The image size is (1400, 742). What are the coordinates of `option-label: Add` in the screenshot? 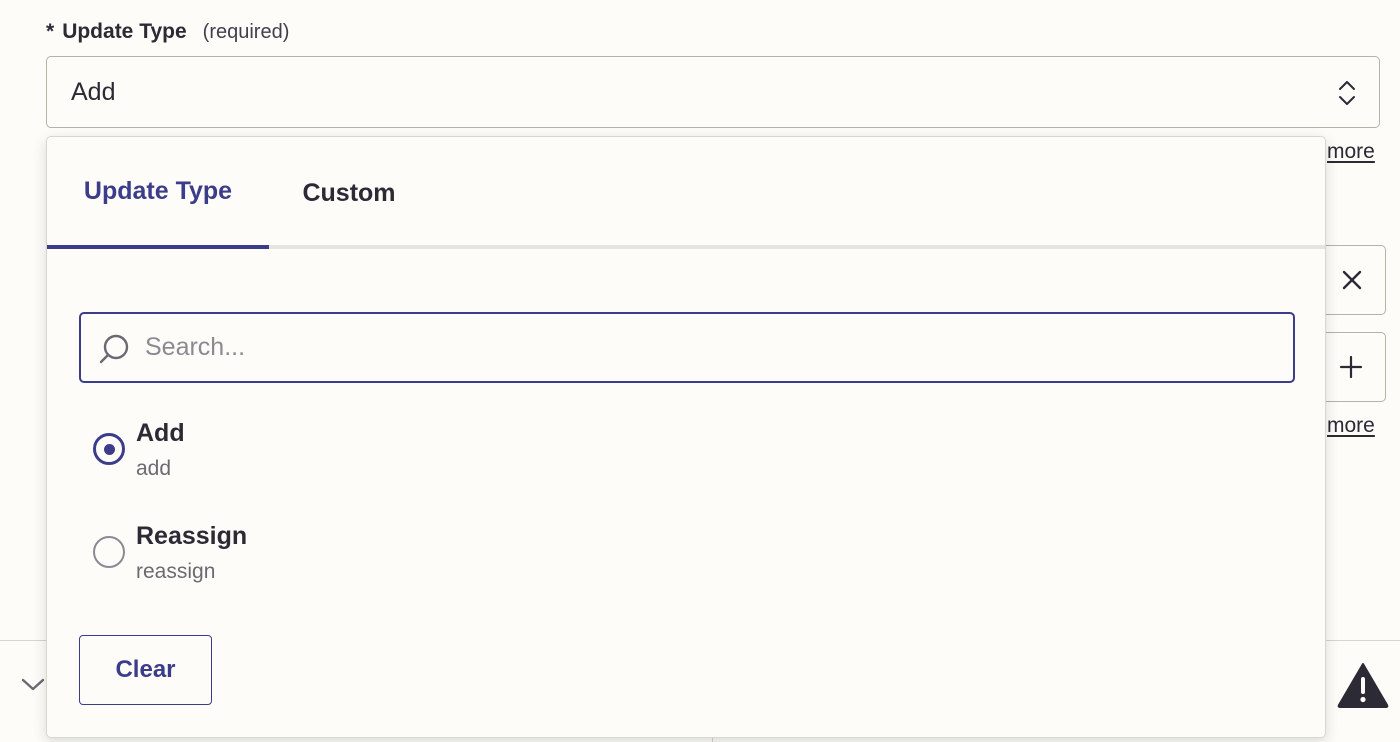 It's located at (160, 433).